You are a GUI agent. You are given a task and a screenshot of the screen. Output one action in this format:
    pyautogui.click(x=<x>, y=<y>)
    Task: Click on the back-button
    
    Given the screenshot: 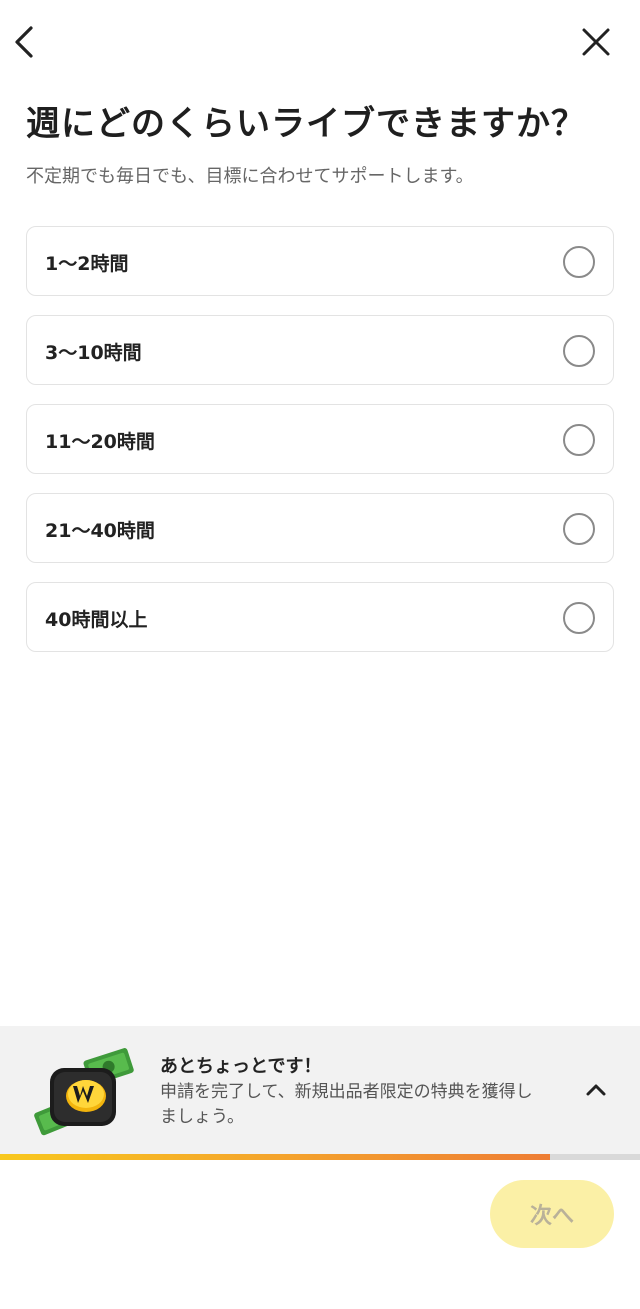 What is the action you would take?
    pyautogui.click(x=24, y=42)
    